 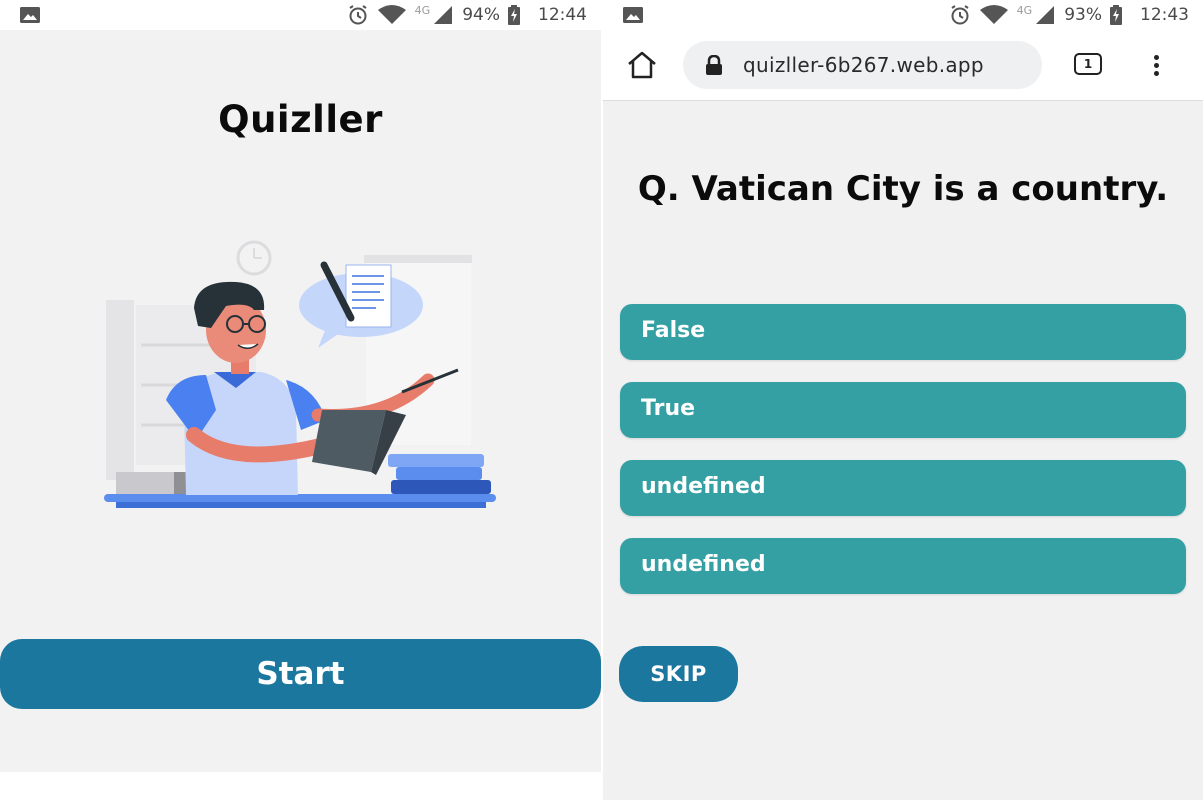 I want to click on battery-percent: 94%, so click(x=481, y=15).